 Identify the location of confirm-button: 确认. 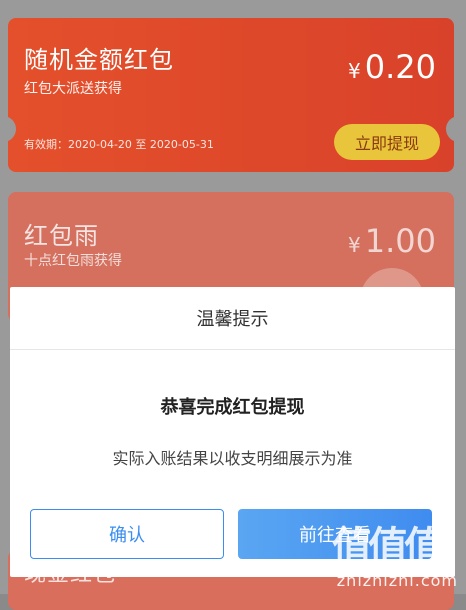
(127, 534).